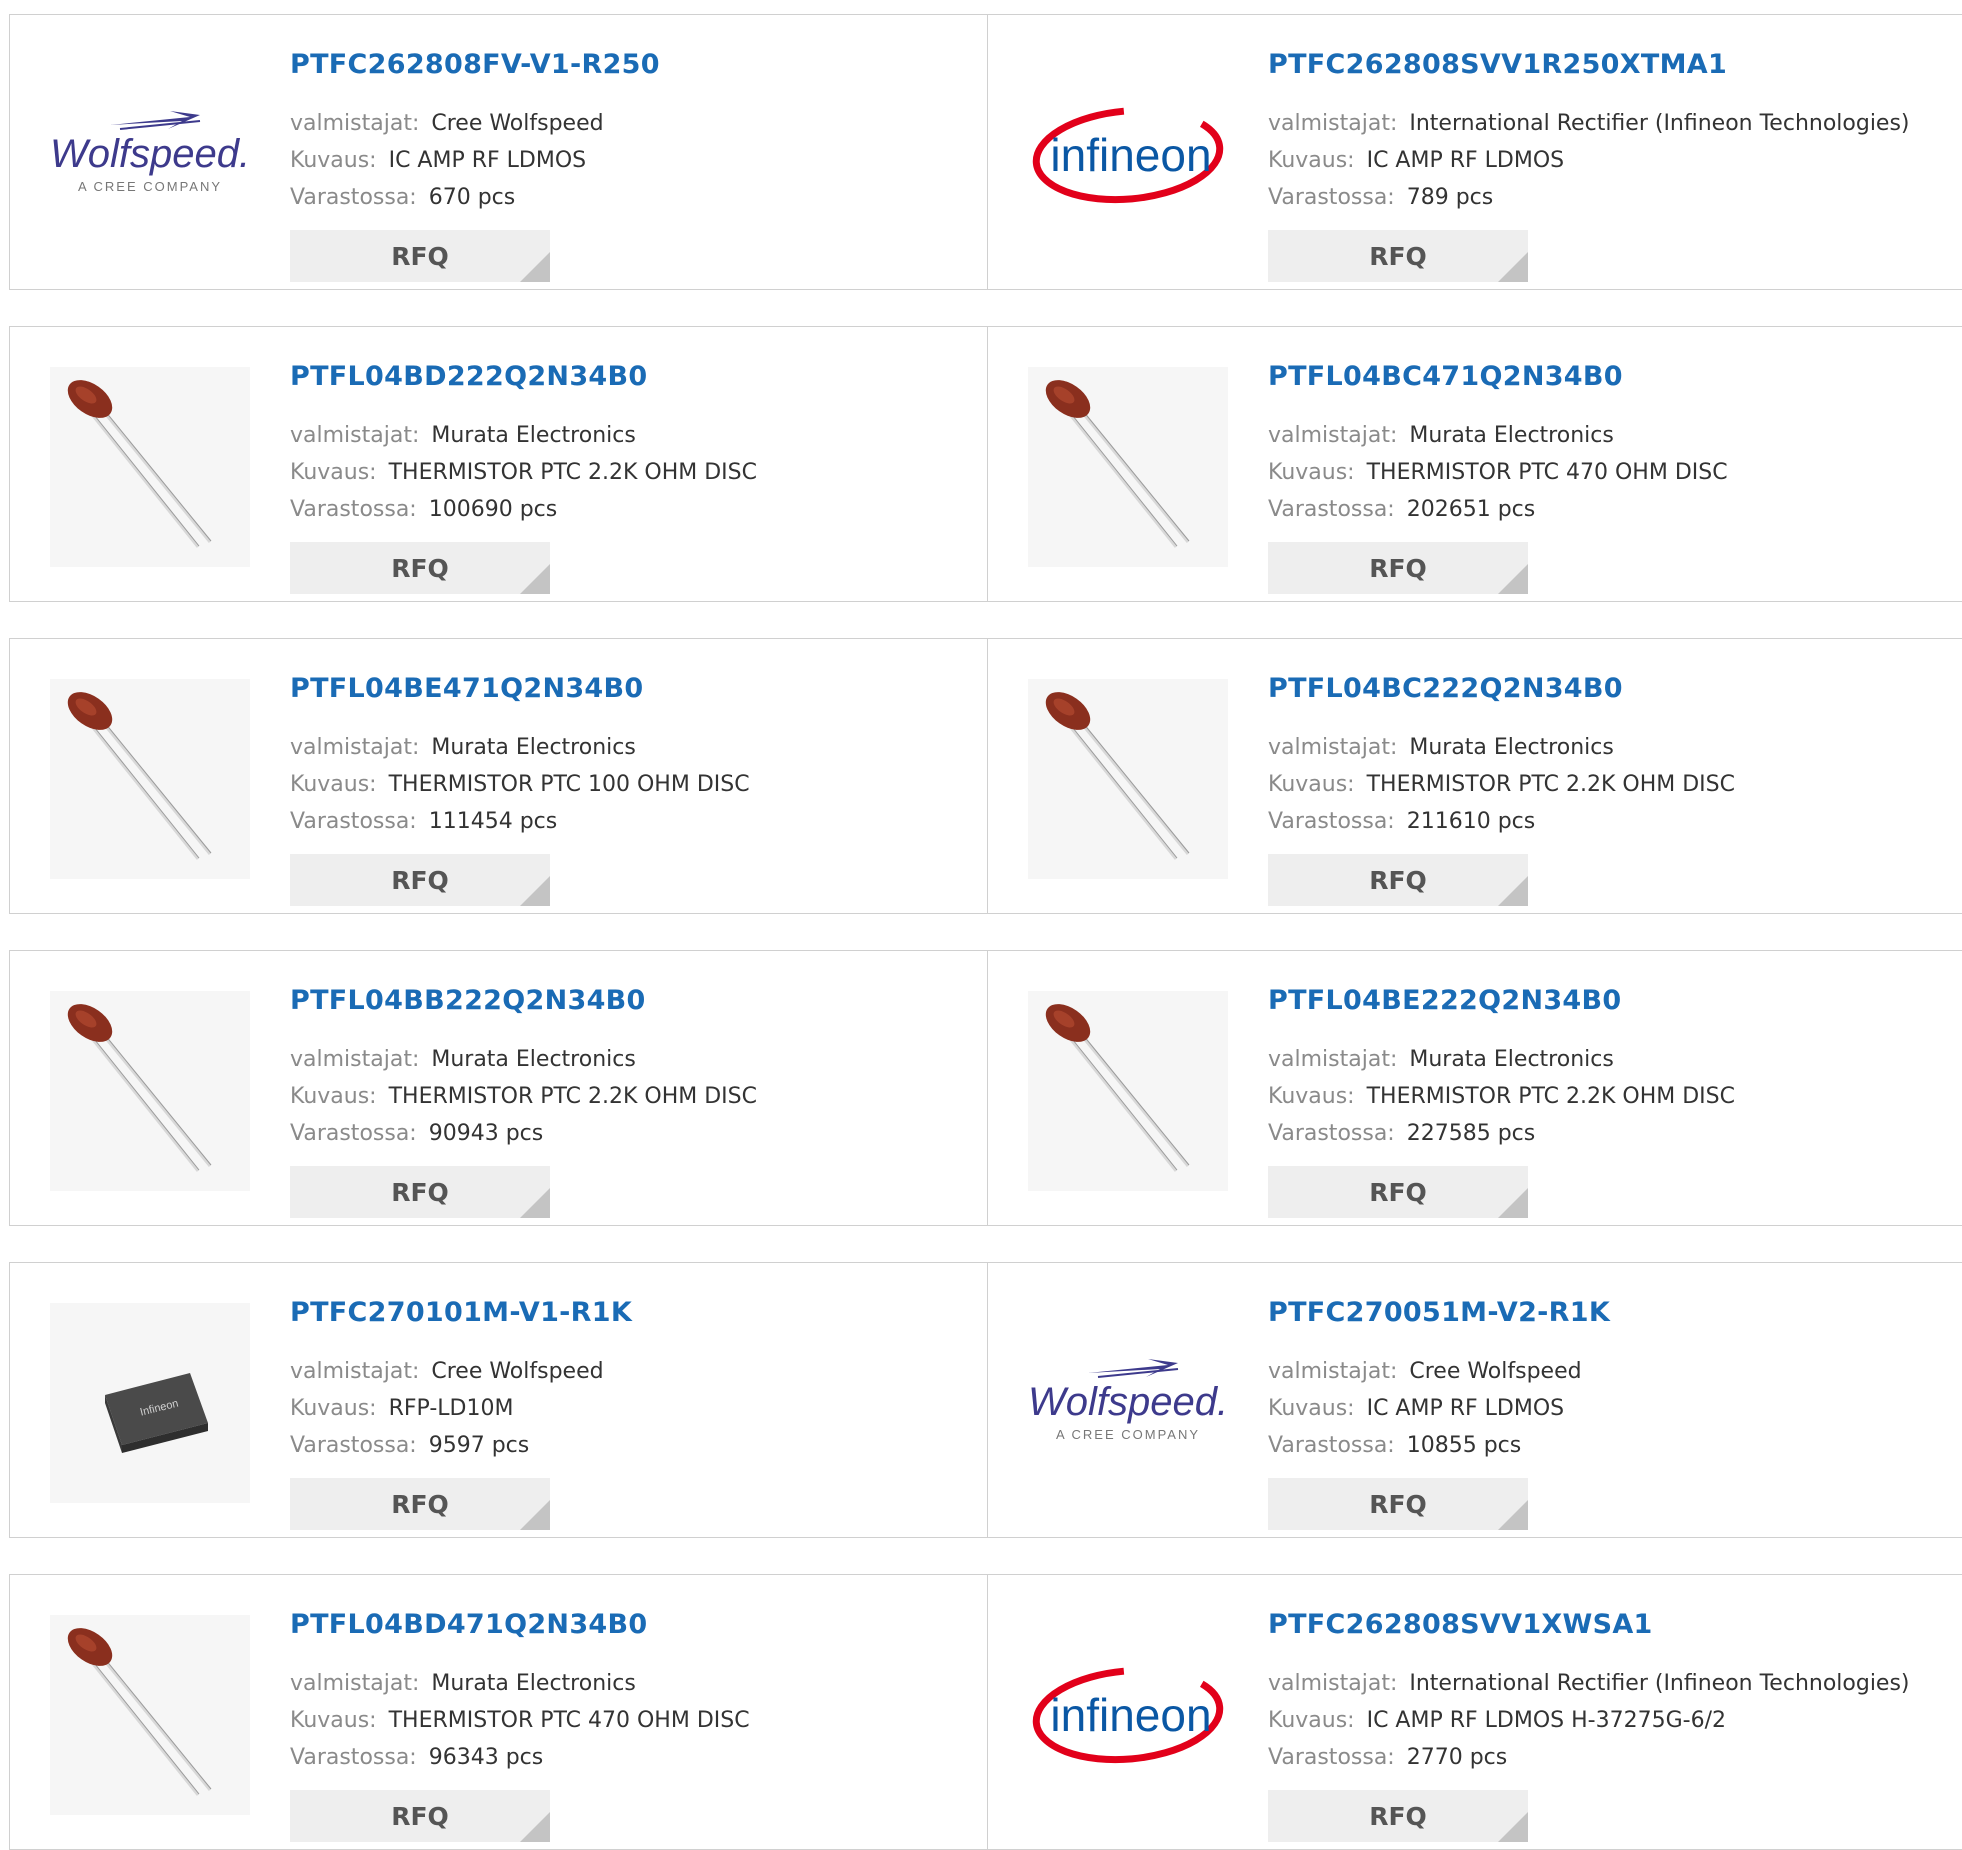 This screenshot has width=1962, height=1850. Describe the element at coordinates (423, 821) in the screenshot. I see `stock-line: Varastossa: 111454 pcs` at that location.